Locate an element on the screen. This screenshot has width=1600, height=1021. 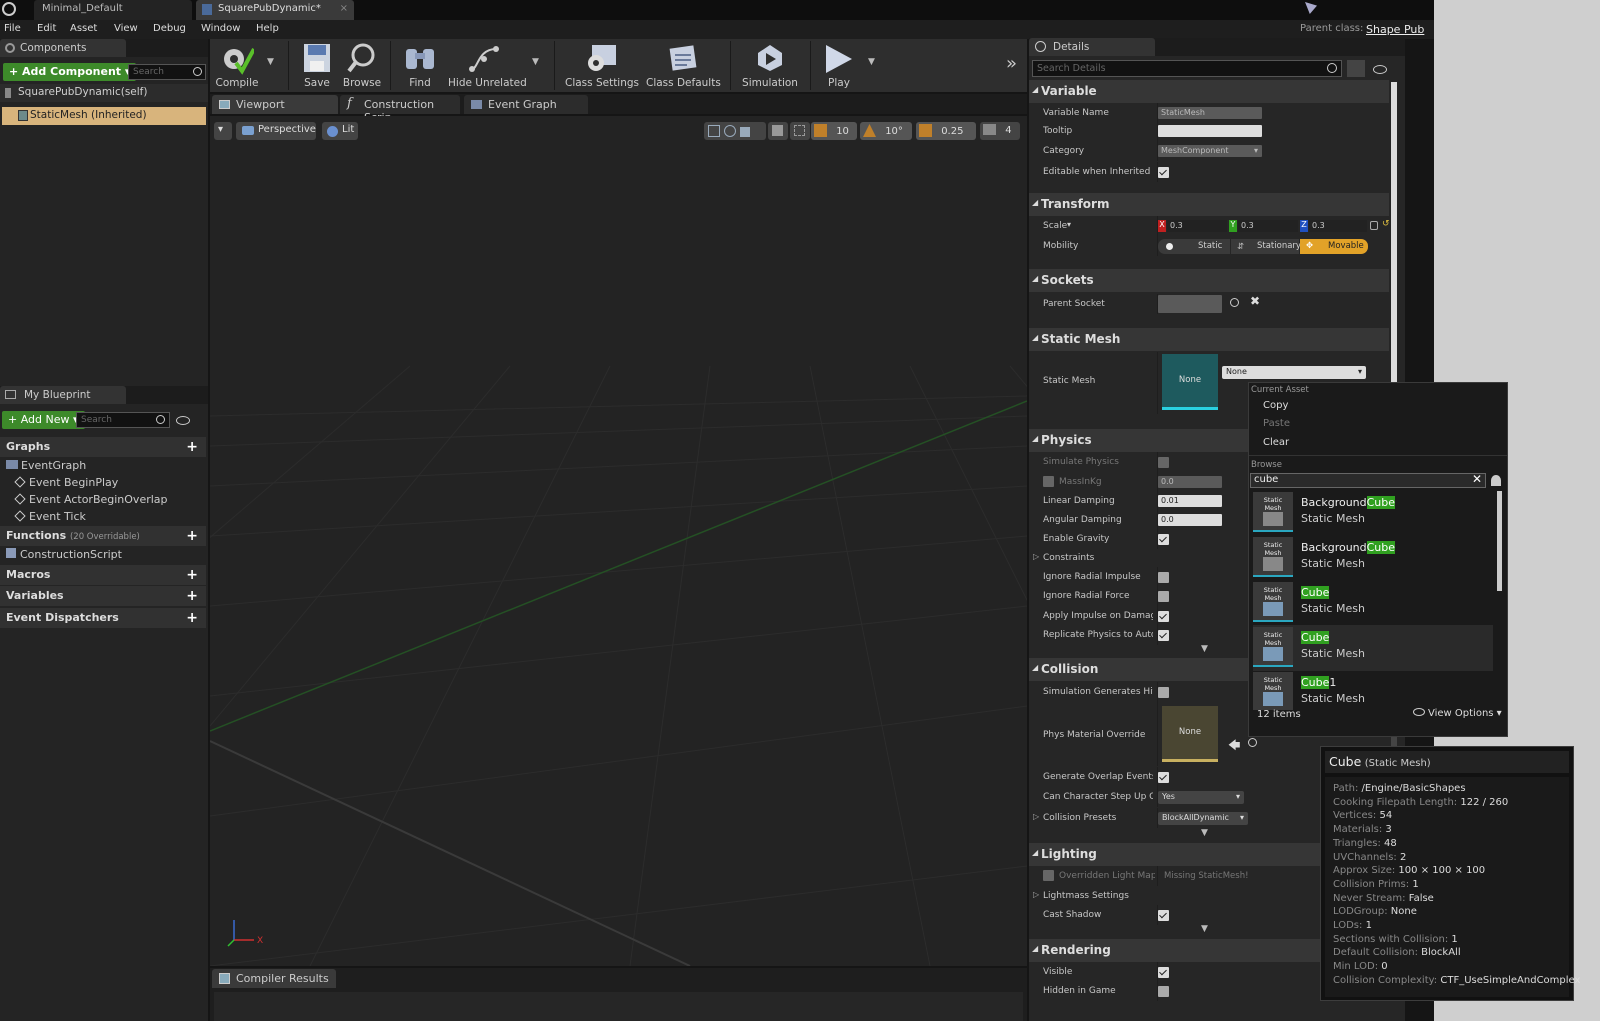
tab-viewport: Viewport is located at coordinates (275, 104).